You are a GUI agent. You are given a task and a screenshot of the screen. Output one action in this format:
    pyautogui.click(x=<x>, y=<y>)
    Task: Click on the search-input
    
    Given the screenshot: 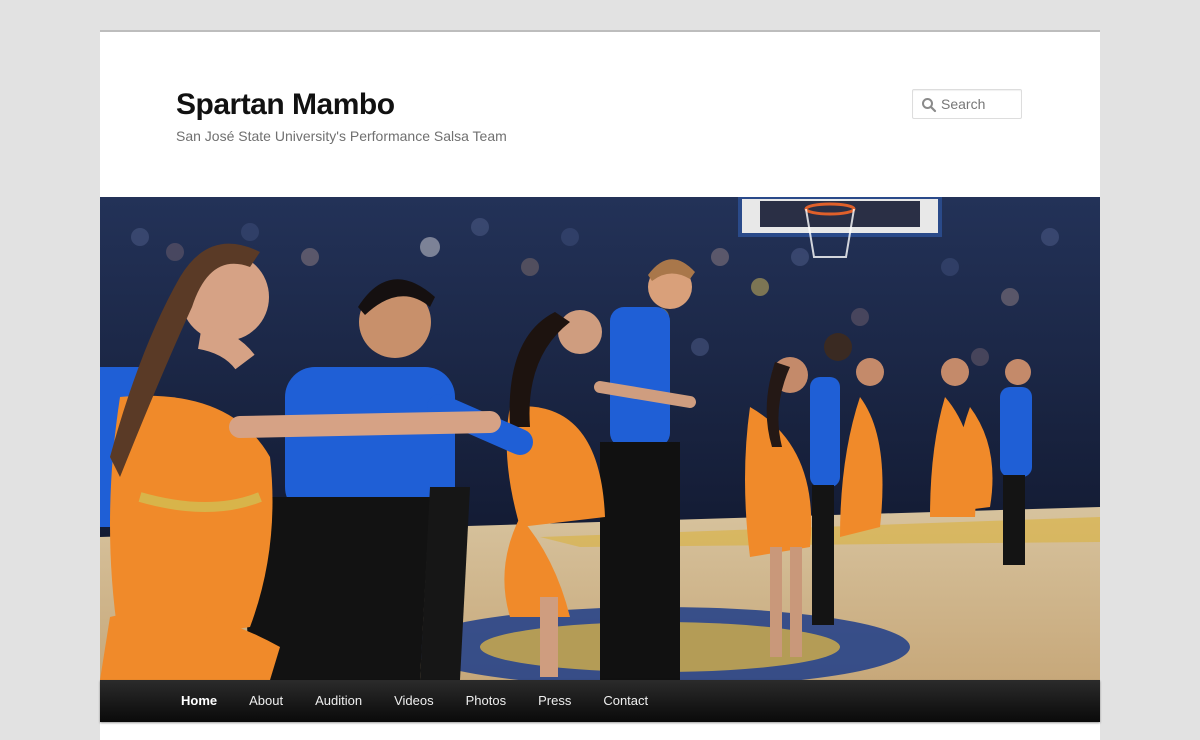 What is the action you would take?
    pyautogui.click(x=981, y=104)
    